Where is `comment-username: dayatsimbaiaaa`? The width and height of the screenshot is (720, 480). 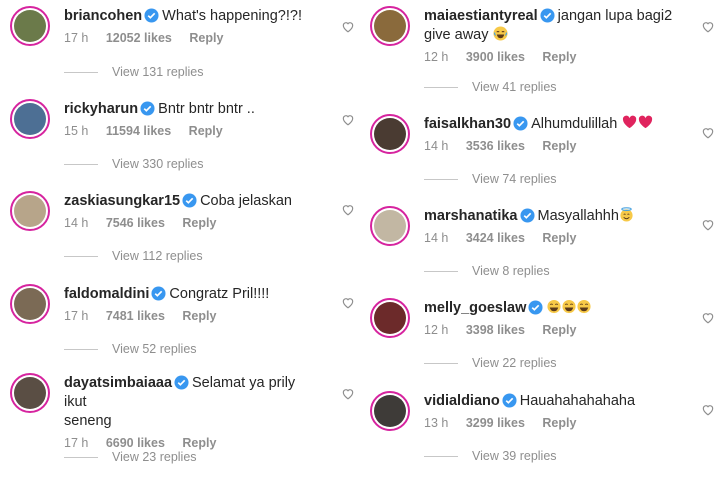
comment-username: dayatsimbaiaaa is located at coordinates (118, 383).